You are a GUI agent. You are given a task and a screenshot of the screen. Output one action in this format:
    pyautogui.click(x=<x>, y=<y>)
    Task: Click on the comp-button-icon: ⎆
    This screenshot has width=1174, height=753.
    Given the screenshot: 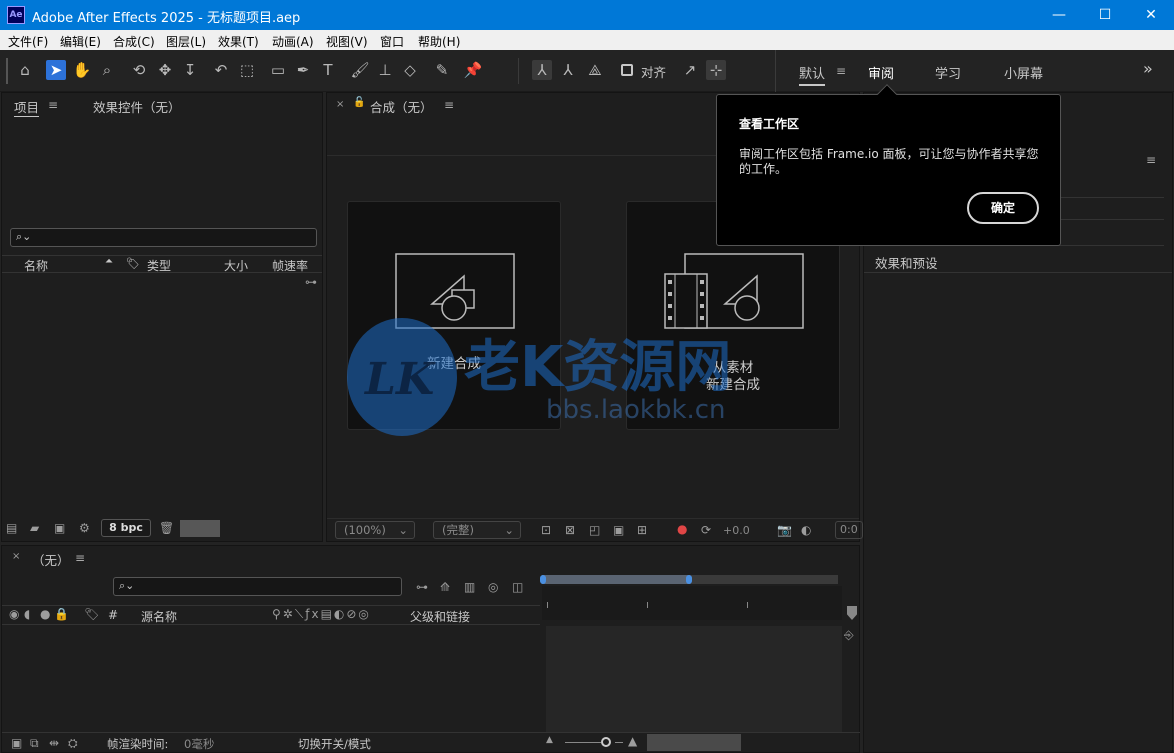 What is the action you would take?
    pyautogui.click(x=849, y=635)
    